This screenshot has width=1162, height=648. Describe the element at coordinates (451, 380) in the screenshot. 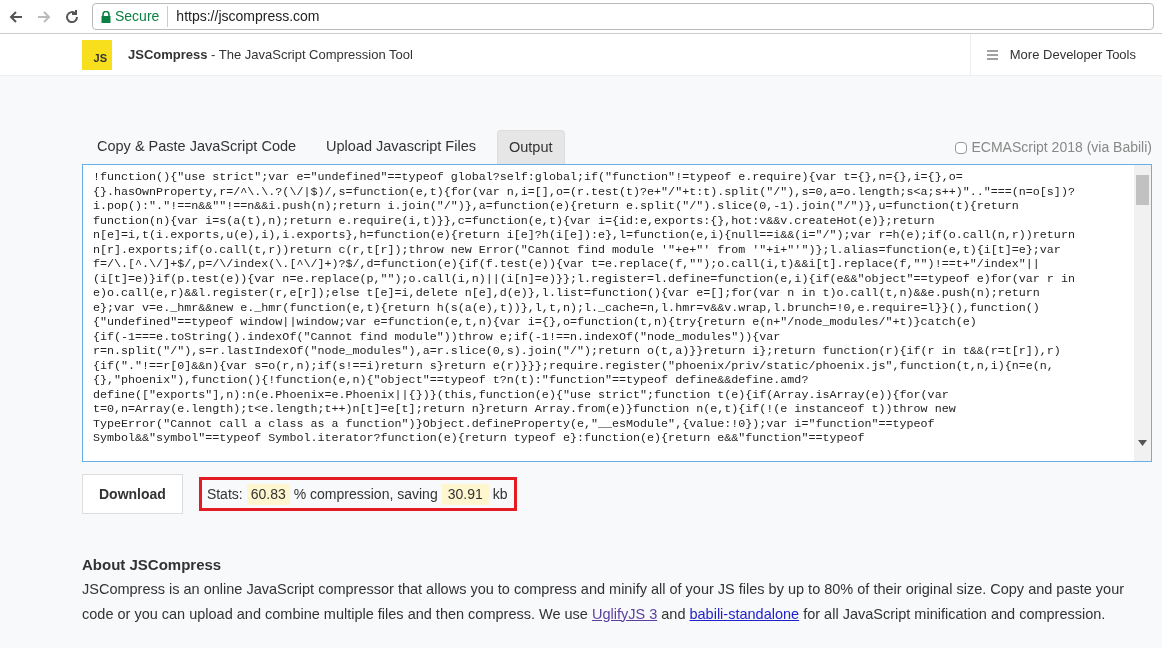

I see `code-line: {},"phoenix"),function(){!function(e,n){"object"==typeof t?n(t):"function"==typeof define&&define.amd?` at that location.